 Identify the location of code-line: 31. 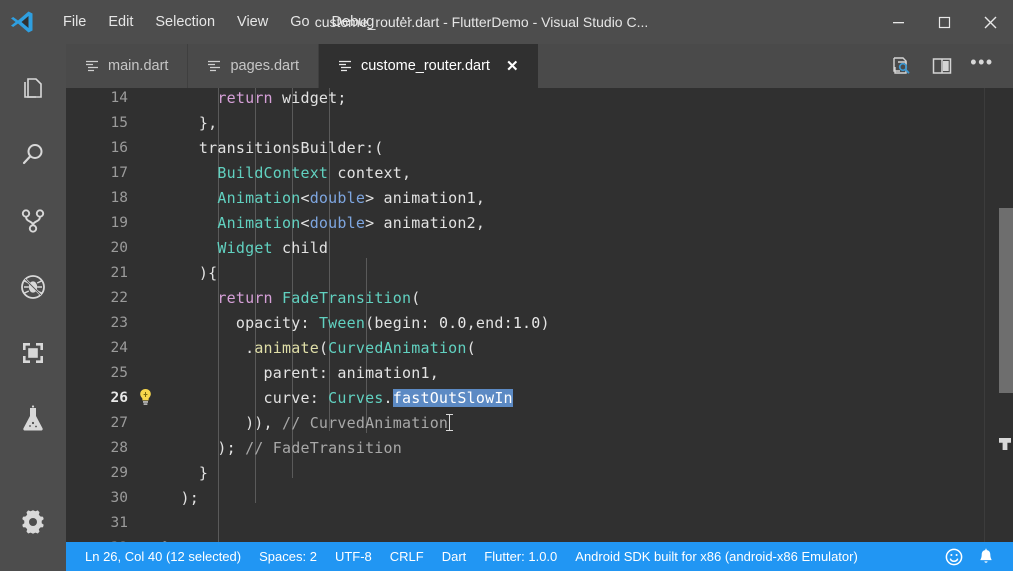
(539, 522).